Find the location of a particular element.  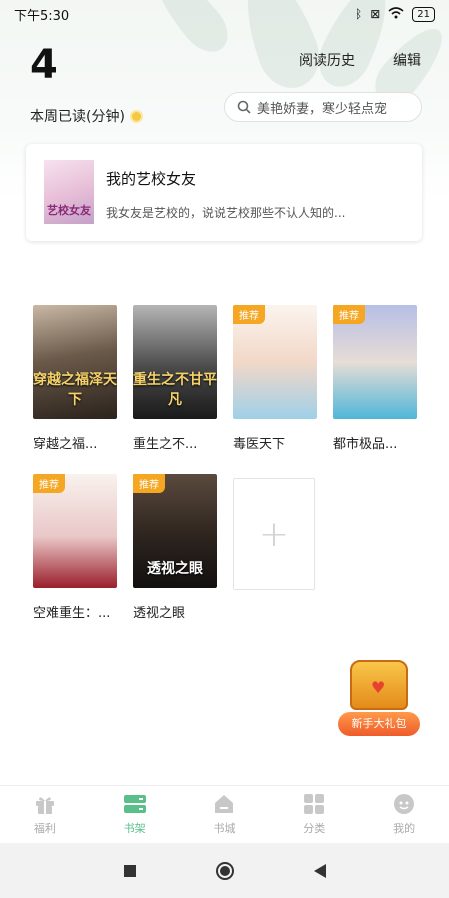

coin-icon is located at coordinates (136, 116).